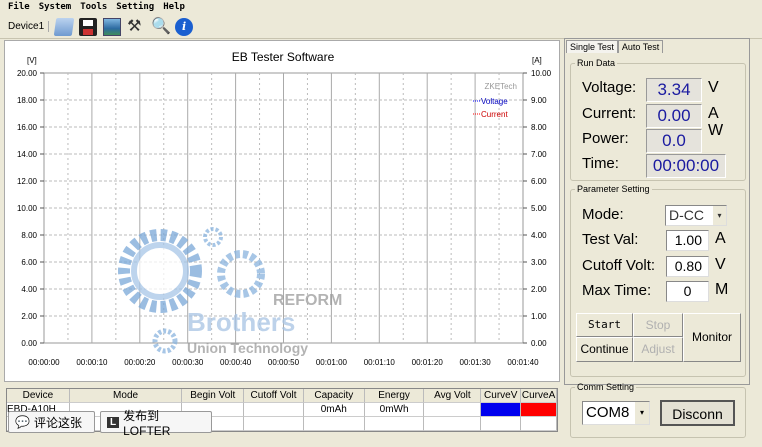 Image resolution: width=762 pixels, height=447 pixels. What do you see at coordinates (247, 348) in the screenshot?
I see `svg-text: Union Technology` at bounding box center [247, 348].